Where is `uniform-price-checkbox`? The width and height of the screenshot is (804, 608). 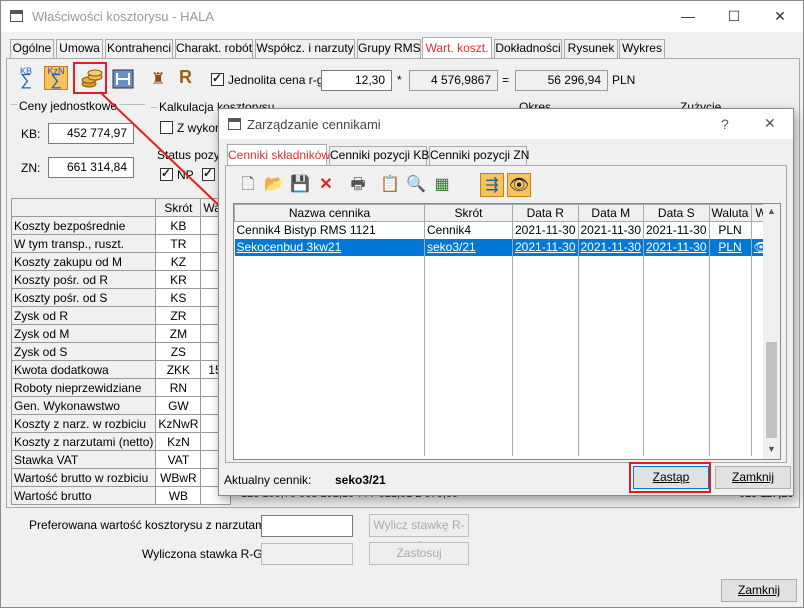
uniform-price-checkbox is located at coordinates (217, 78).